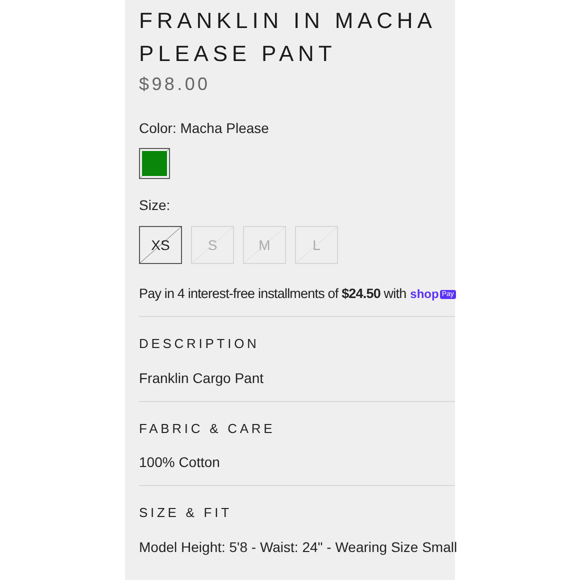 The image size is (580, 580). Describe the element at coordinates (180, 462) in the screenshot. I see `section-body: 100% Cotton` at that location.